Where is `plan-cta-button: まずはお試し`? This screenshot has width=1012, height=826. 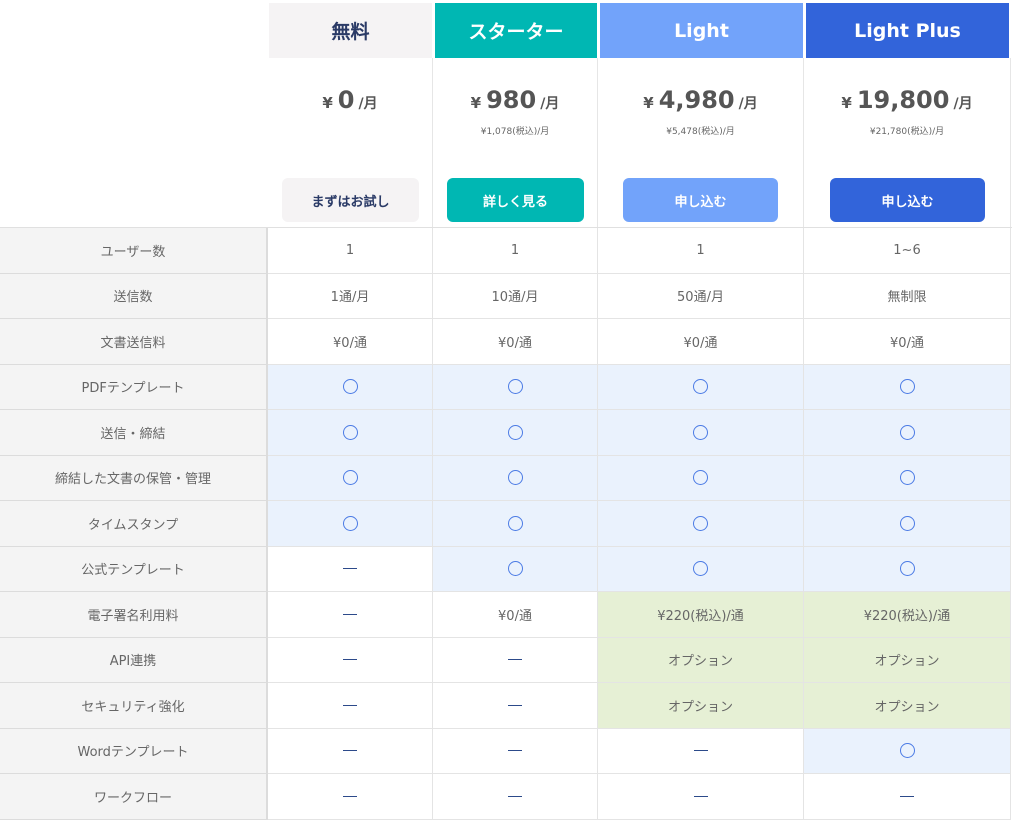
plan-cta-button: まずはお試し is located at coordinates (350, 200).